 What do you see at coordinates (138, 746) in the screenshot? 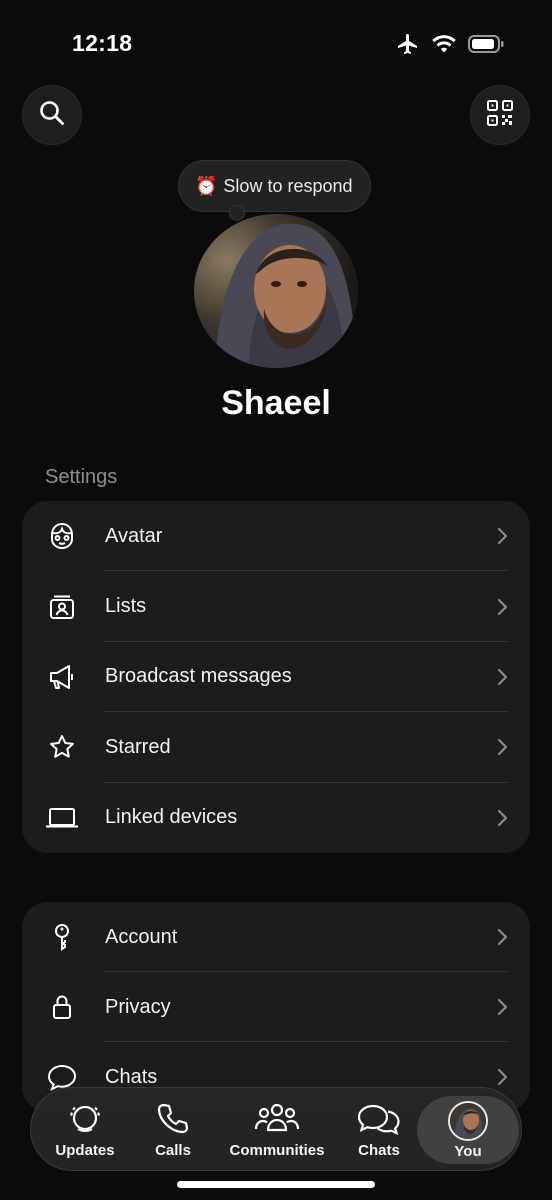
I see `settings-item-label: Starred` at bounding box center [138, 746].